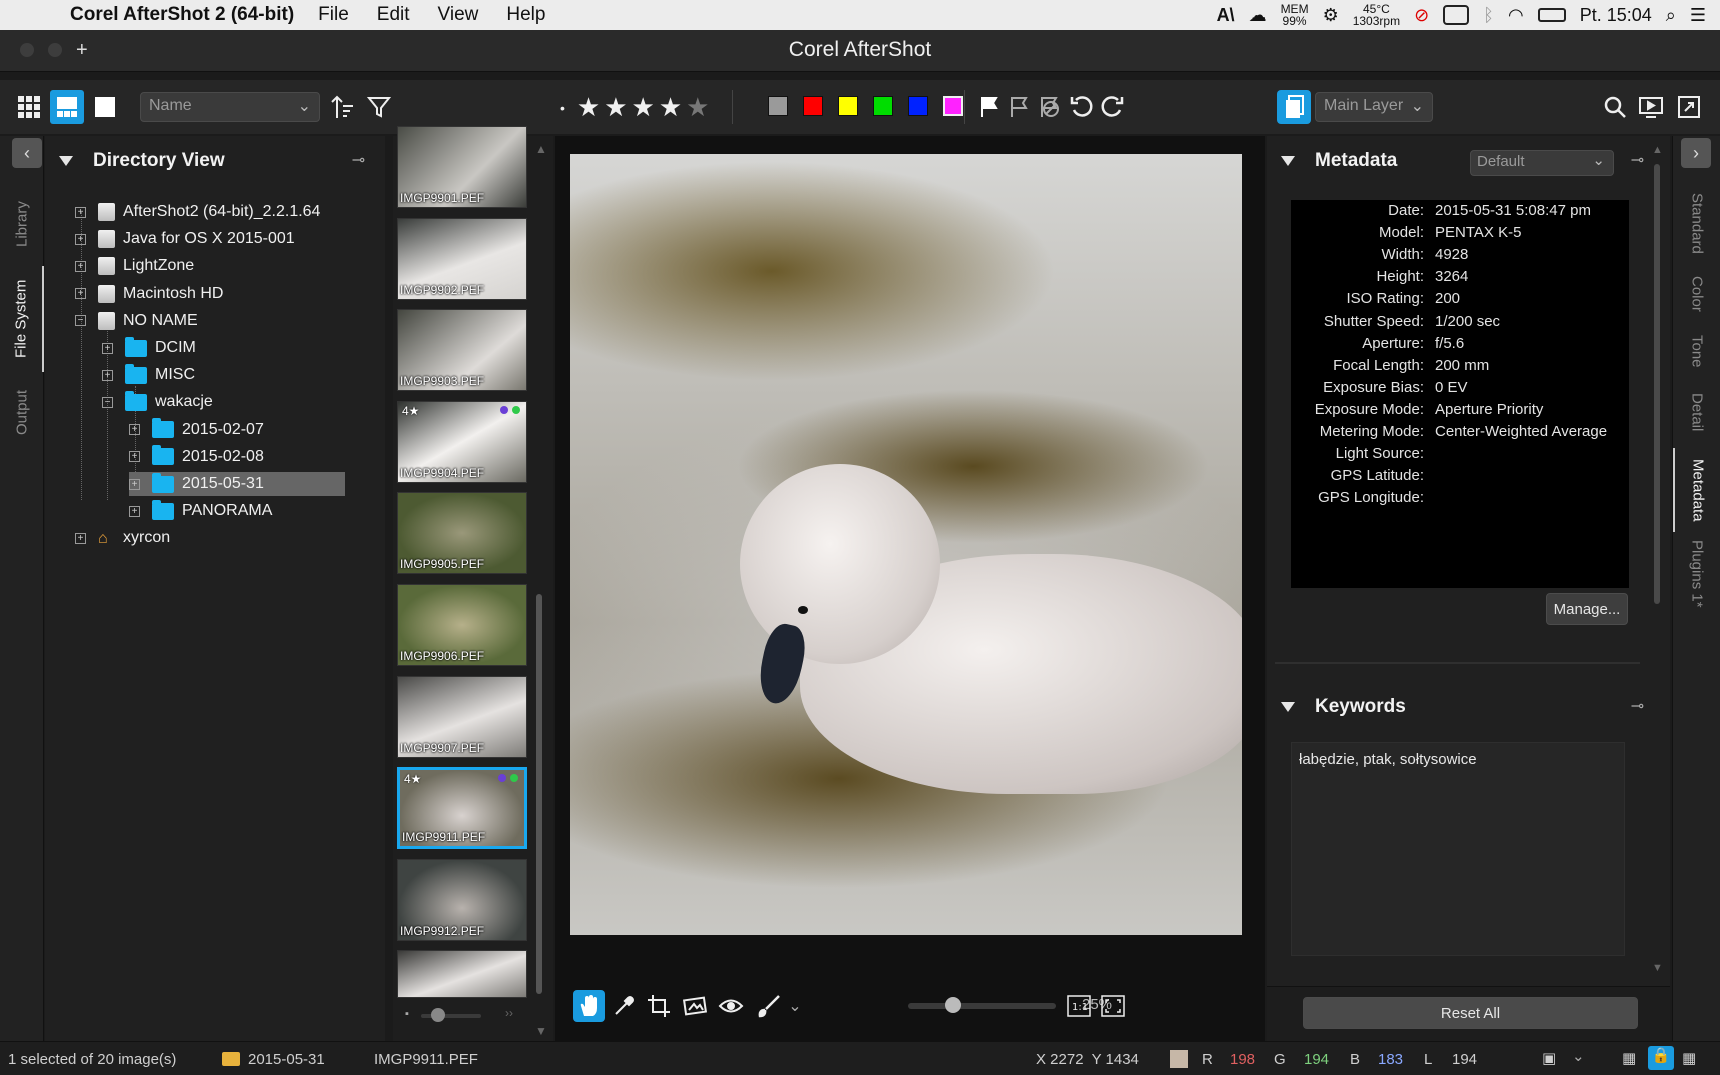  I want to click on thumb-size-slider: ▪ ››, so click(464, 1016).